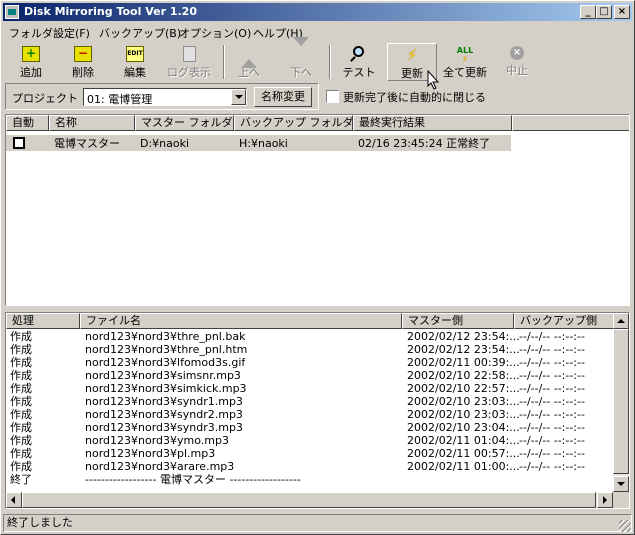 This screenshot has height=535, width=635. I want to click on add-folder-icon: +, so click(31, 54).